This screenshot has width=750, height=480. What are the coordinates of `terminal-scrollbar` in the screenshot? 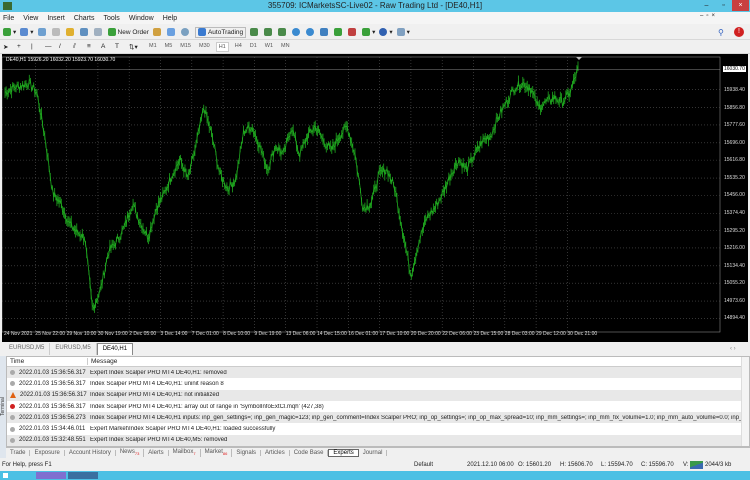 It's located at (745, 401).